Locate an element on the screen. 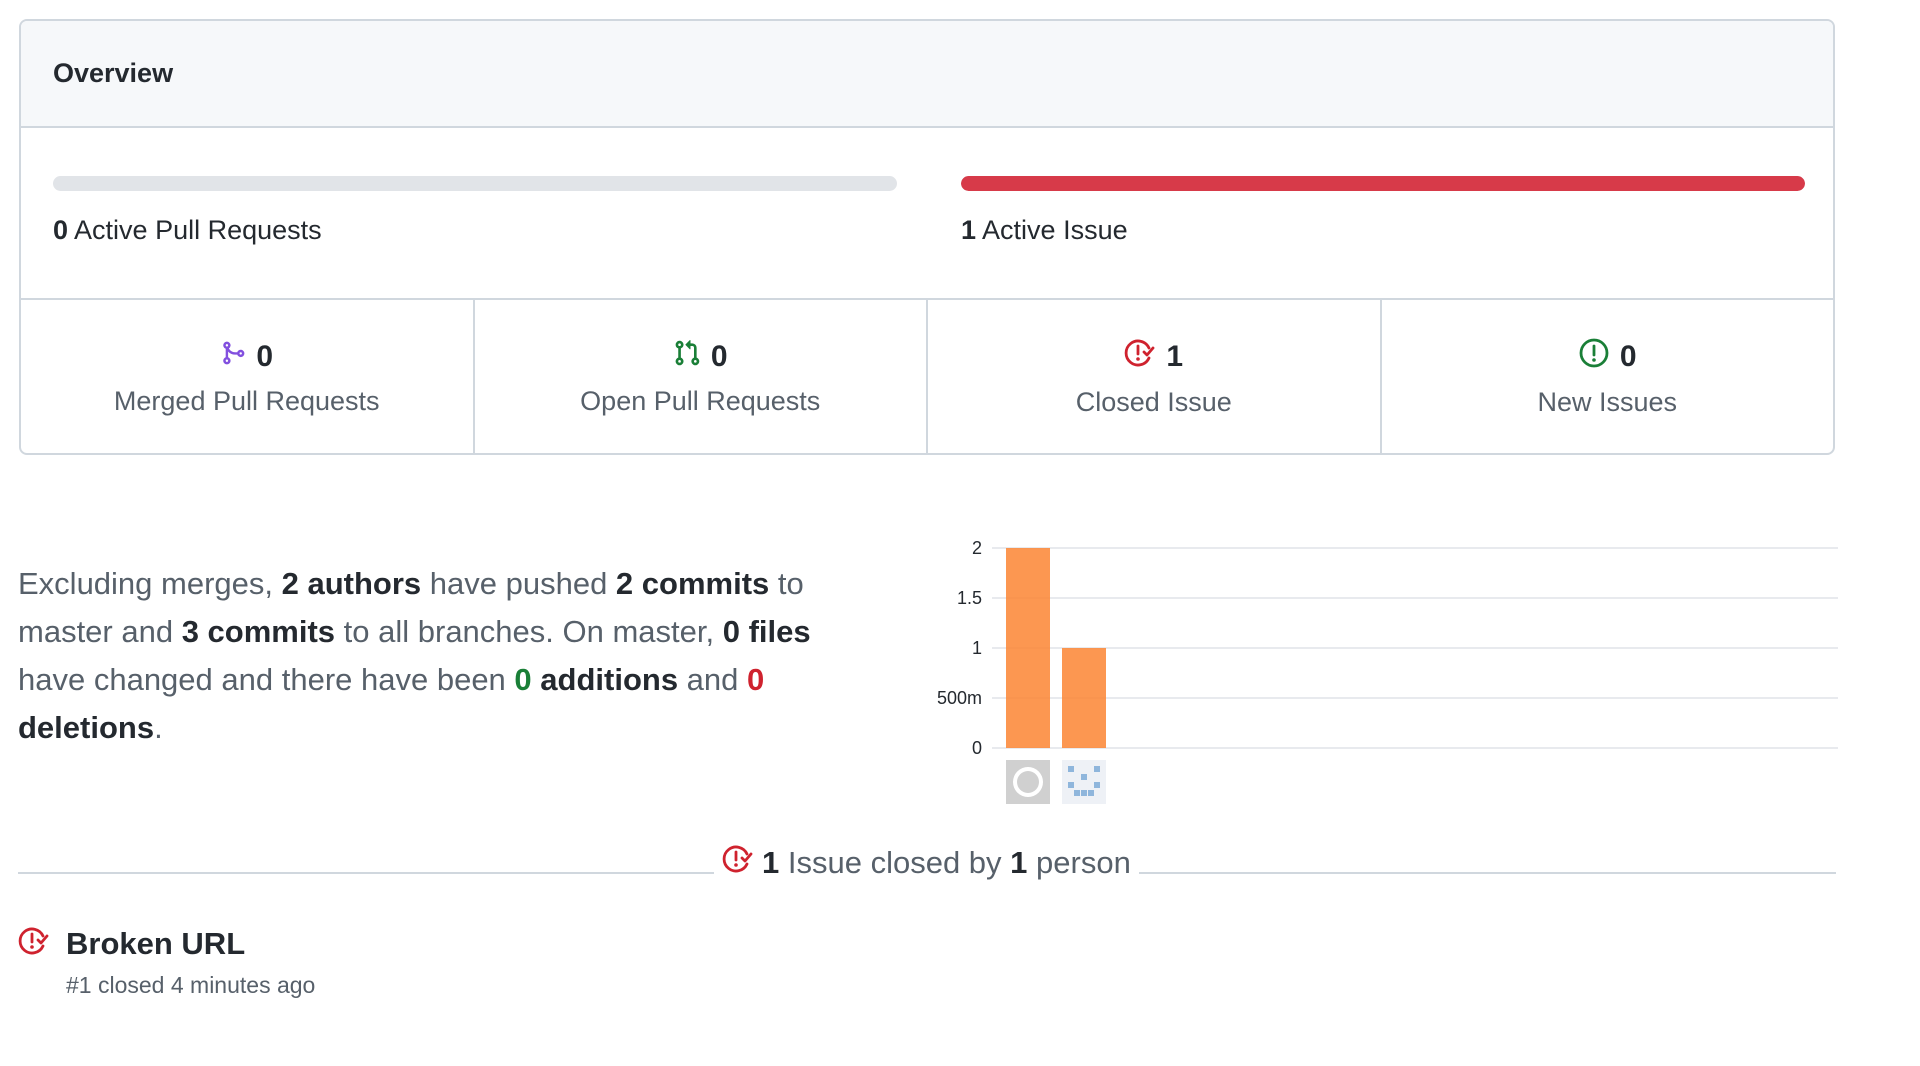  y-tick-label: 1.5 is located at coordinates (969, 598).